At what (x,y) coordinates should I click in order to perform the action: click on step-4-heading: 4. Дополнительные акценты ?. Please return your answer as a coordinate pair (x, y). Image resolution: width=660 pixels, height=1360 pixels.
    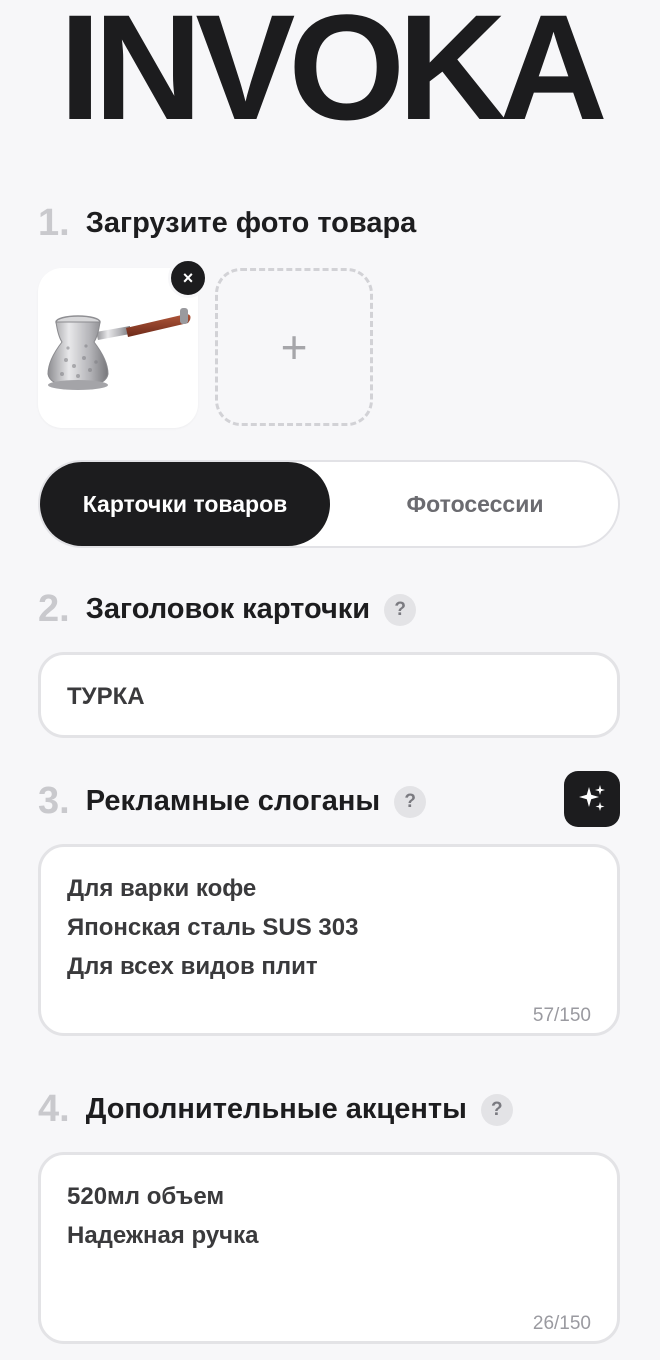
    Looking at the image, I should click on (275, 1109).